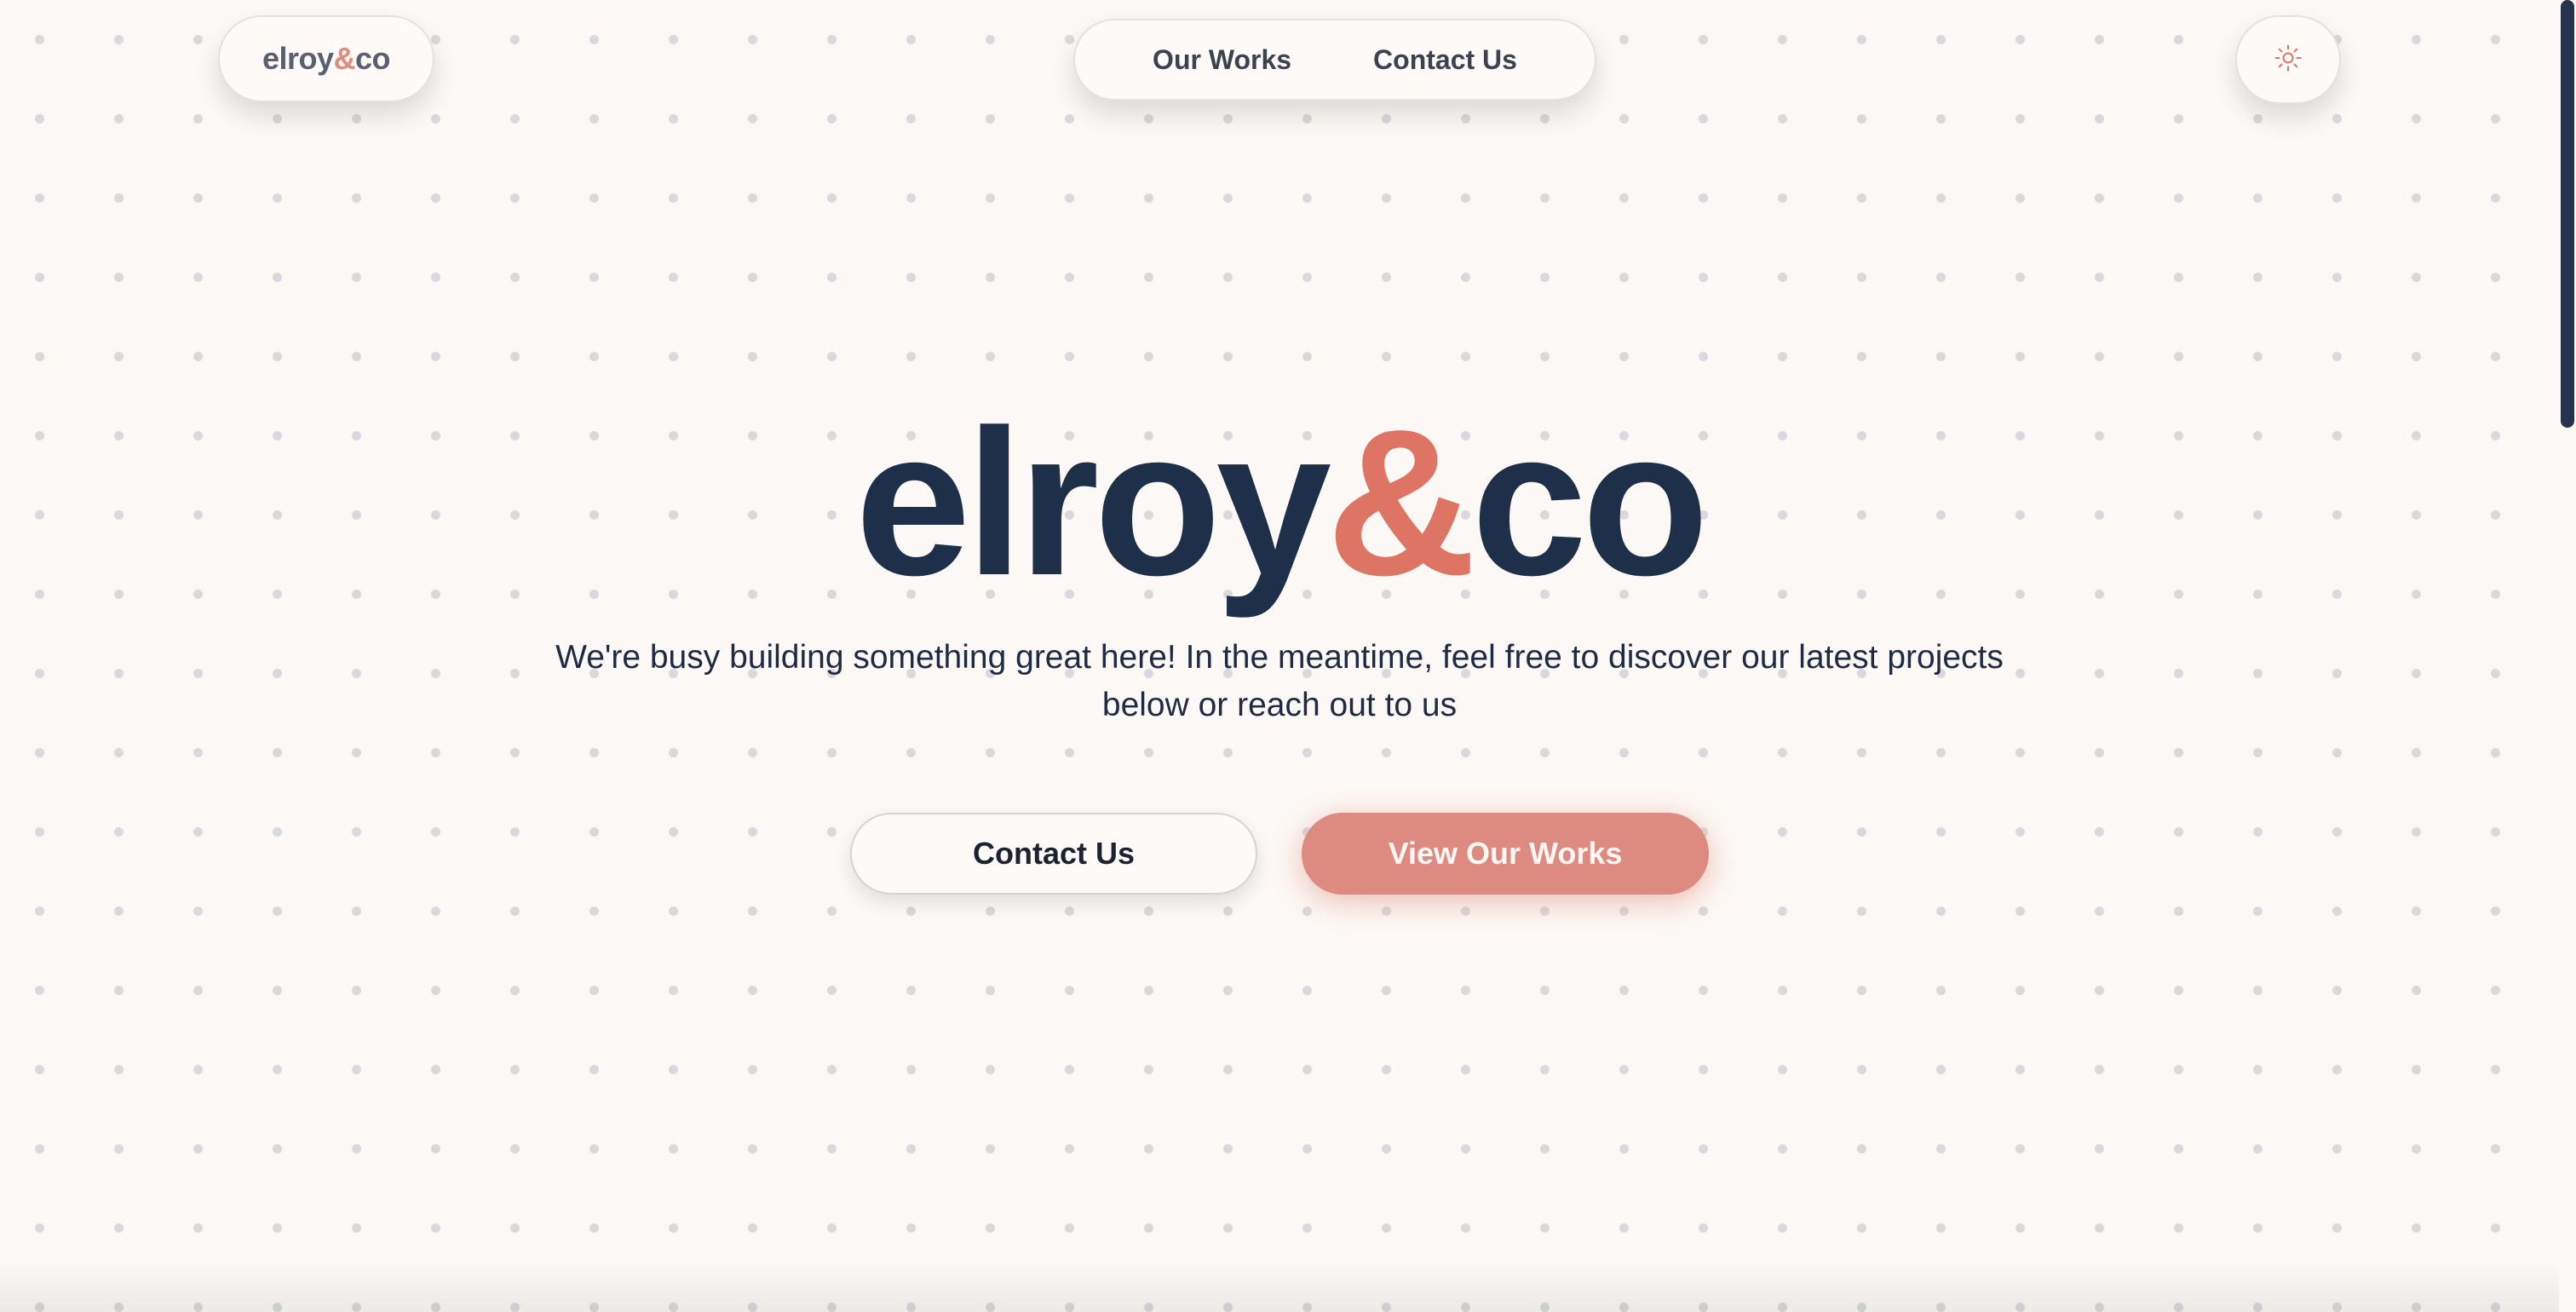  I want to click on top-navigation: Our Works Contact Us, so click(1334, 60).